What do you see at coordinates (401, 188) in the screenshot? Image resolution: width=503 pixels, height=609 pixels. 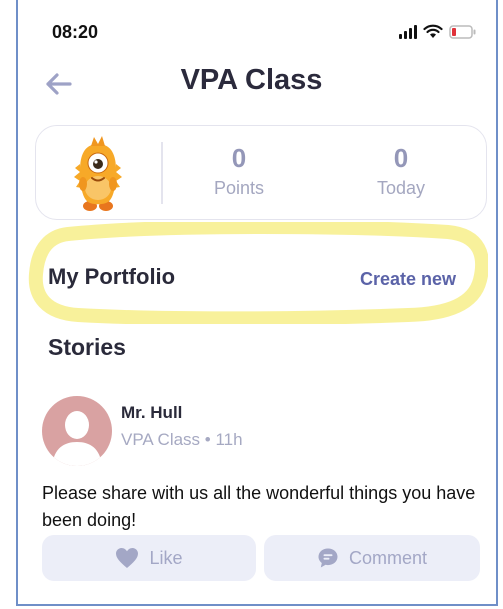 I see `today-label: Today` at bounding box center [401, 188].